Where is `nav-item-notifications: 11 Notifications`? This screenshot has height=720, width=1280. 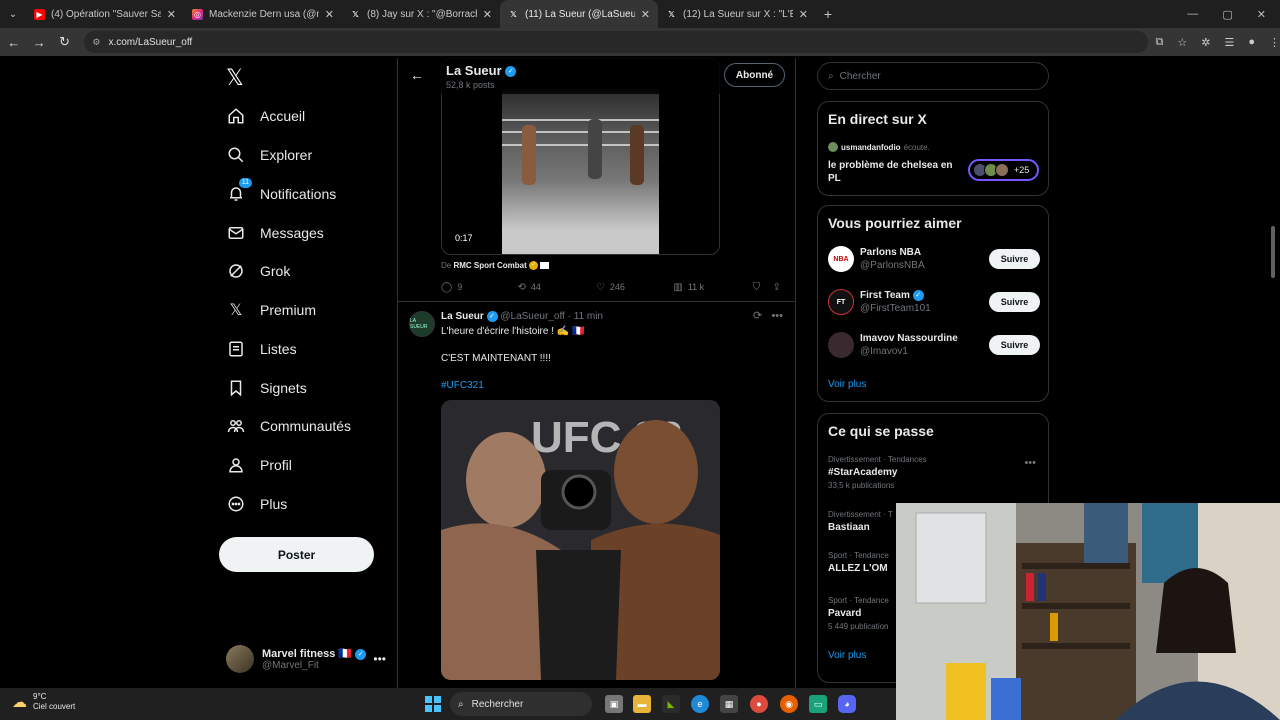 nav-item-notifications: 11 Notifications is located at coordinates (281, 193).